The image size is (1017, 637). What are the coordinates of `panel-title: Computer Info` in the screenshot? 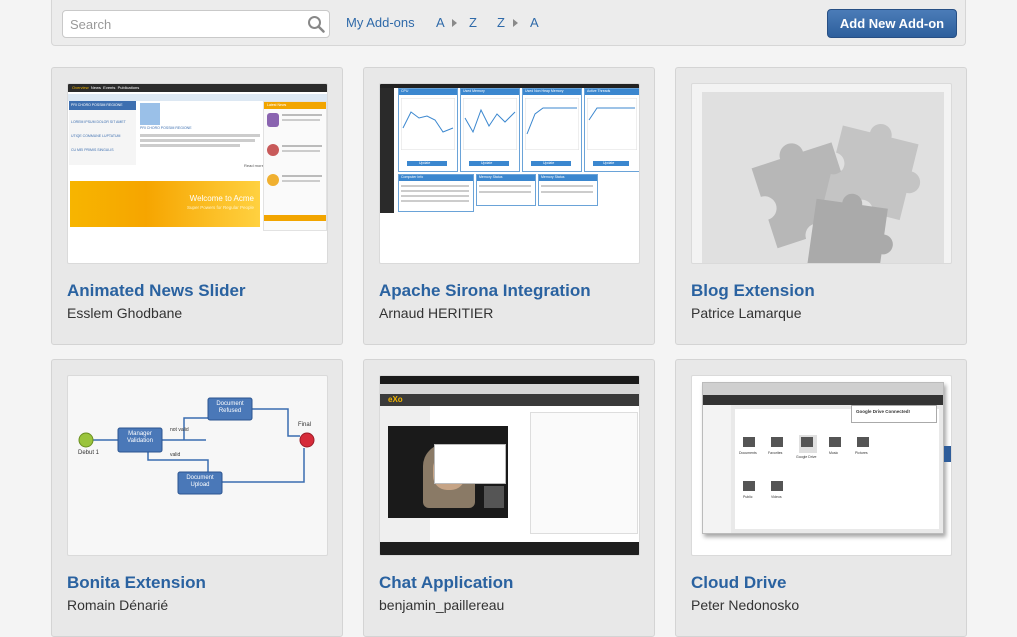 It's located at (412, 177).